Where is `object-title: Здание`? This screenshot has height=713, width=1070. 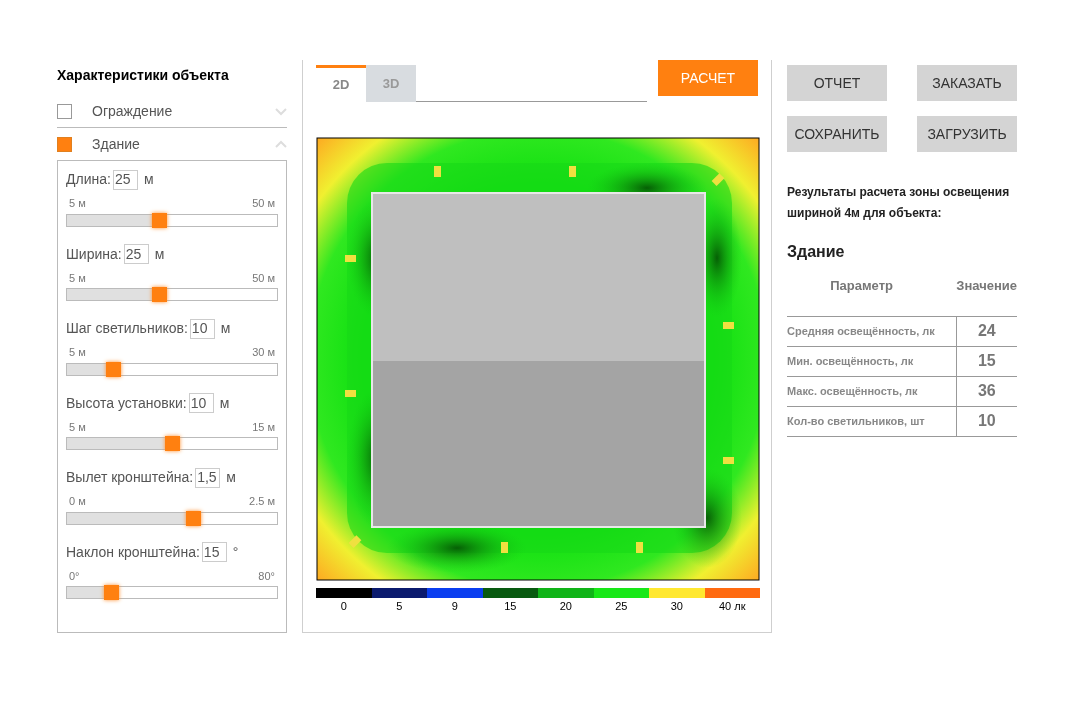 object-title: Здание is located at coordinates (816, 252).